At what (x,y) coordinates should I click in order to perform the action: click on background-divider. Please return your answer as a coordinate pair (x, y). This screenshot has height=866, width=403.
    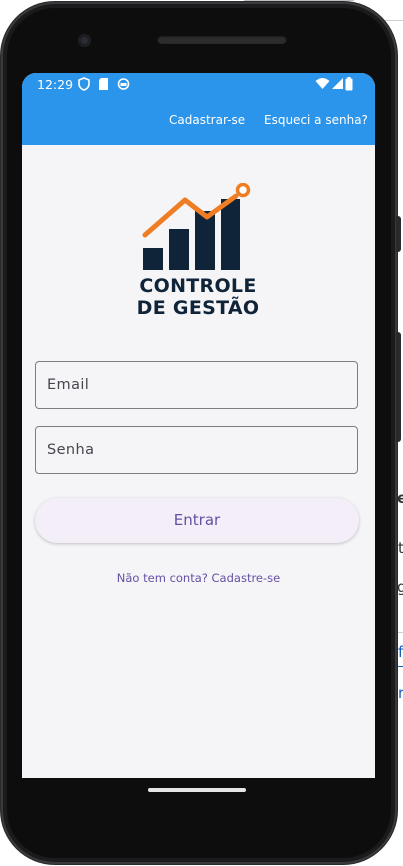
    Looking at the image, I should click on (400, 632).